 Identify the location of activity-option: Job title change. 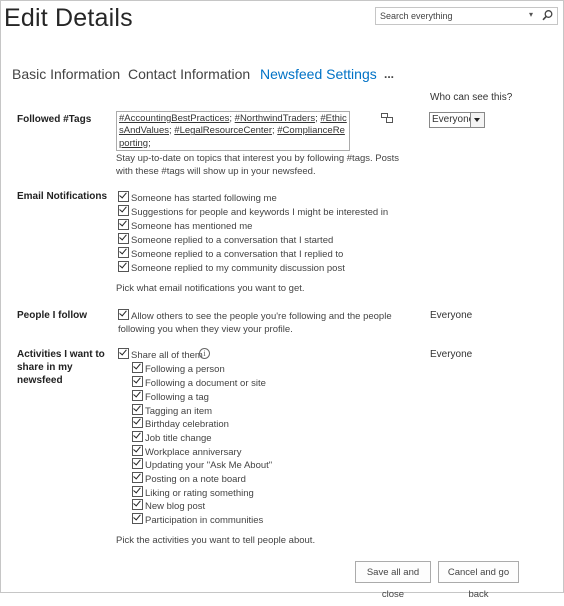
(172, 437).